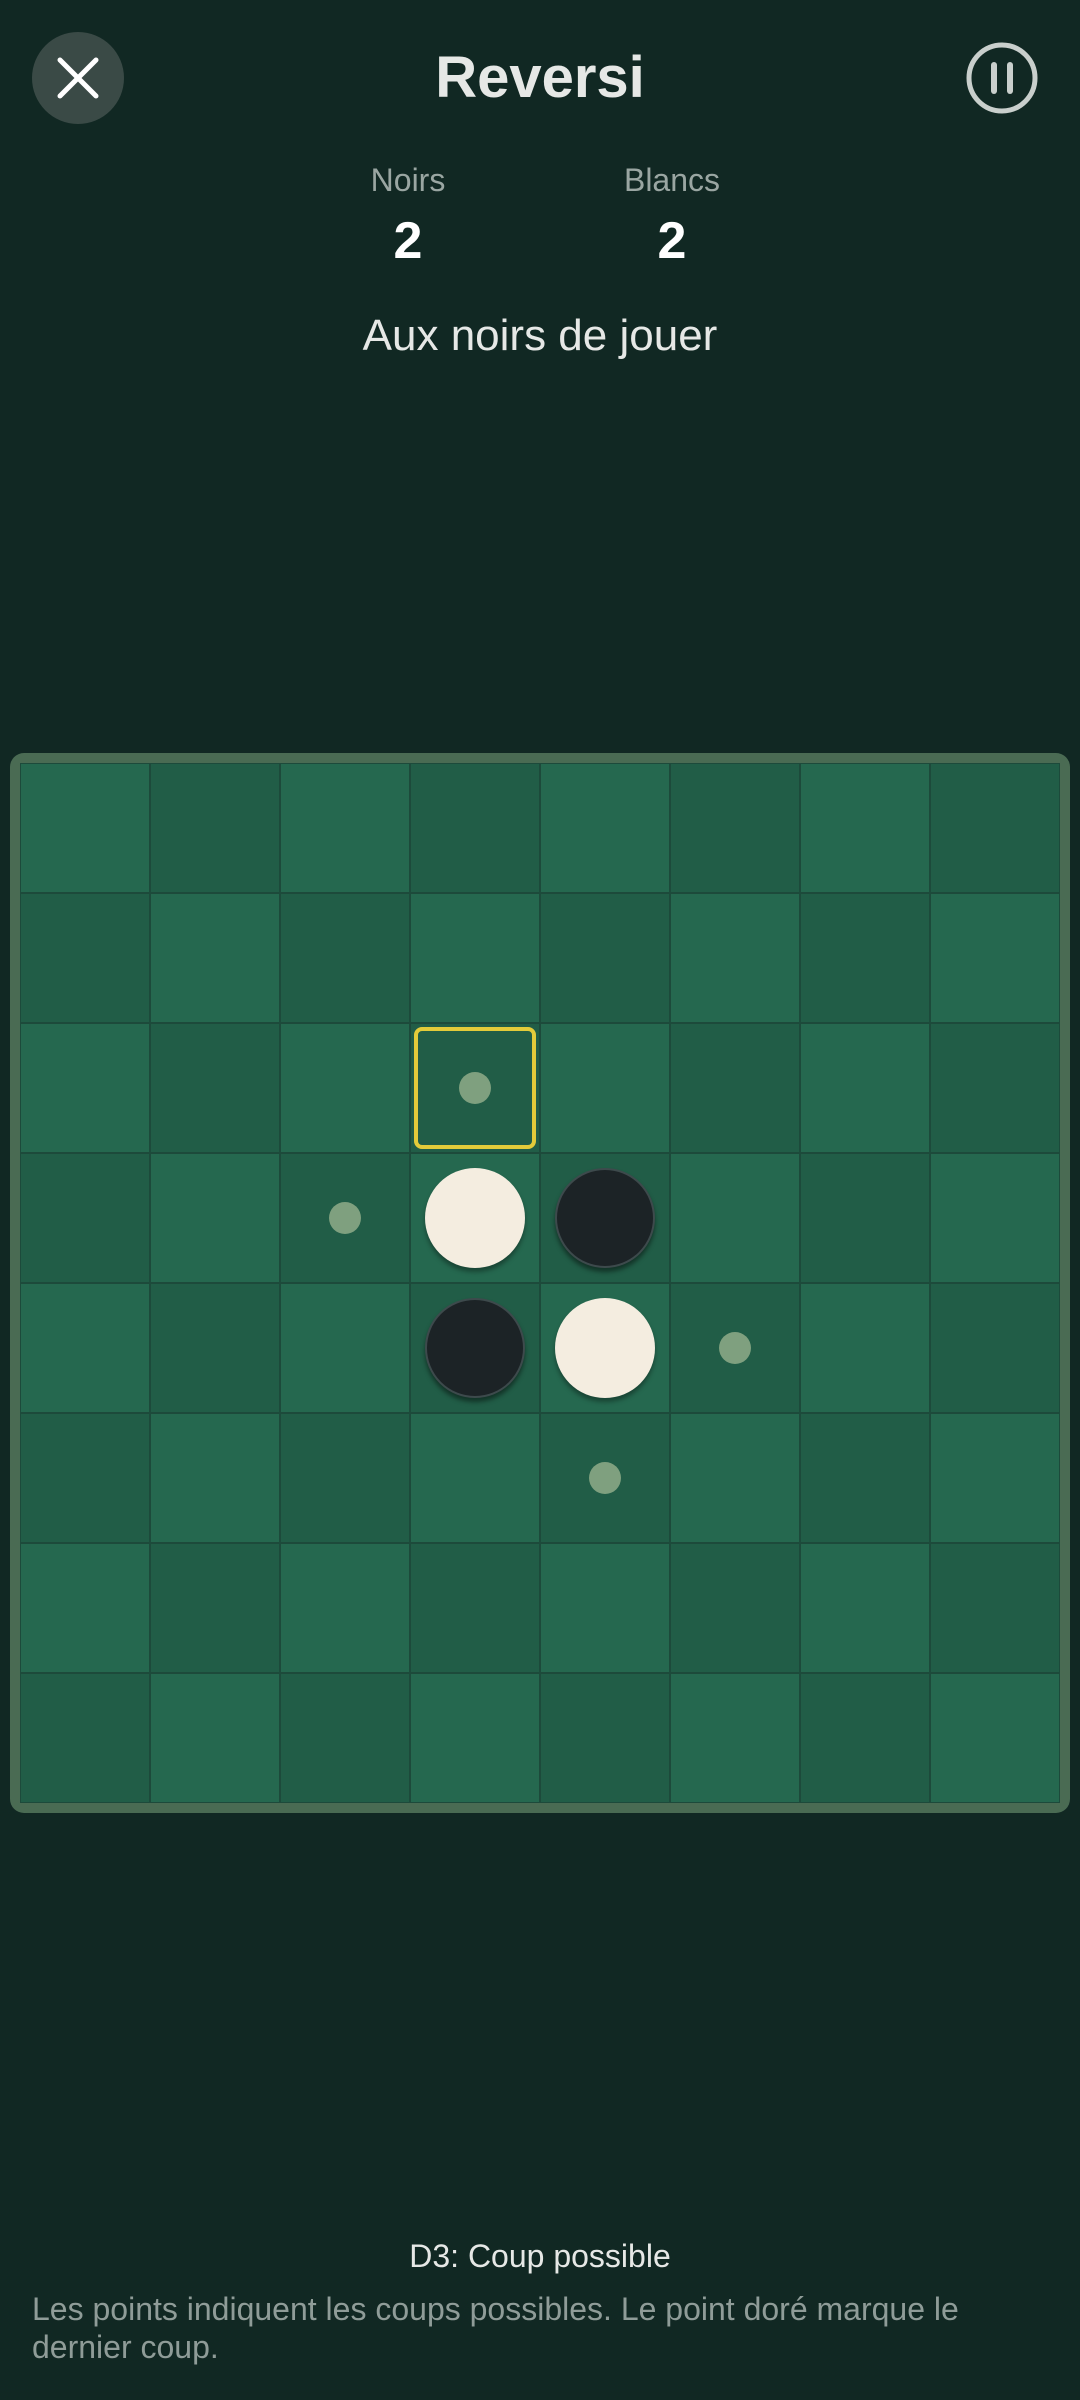 This screenshot has width=1080, height=2400. What do you see at coordinates (672, 180) in the screenshot?
I see `white-score-label: Blancs` at bounding box center [672, 180].